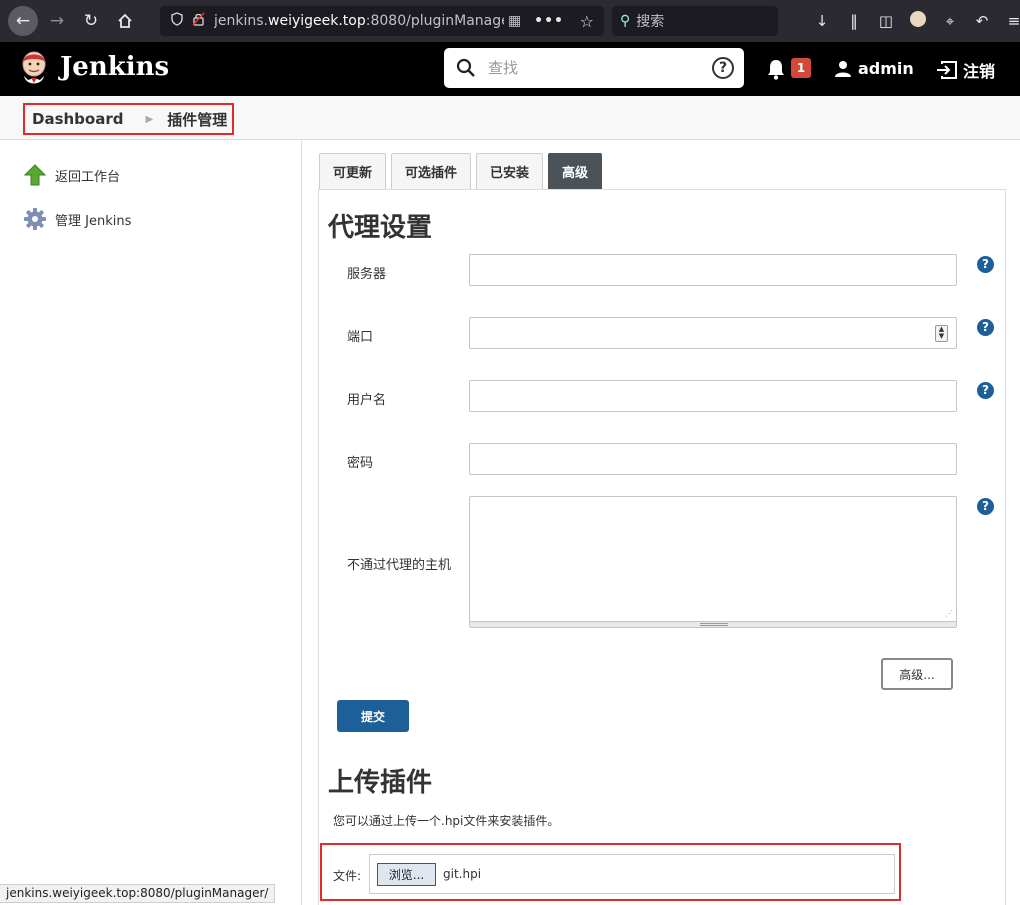 This screenshot has width=1020, height=905. I want to click on jenkins-header: Jenkins ? 1 admin 注销, so click(510, 69).